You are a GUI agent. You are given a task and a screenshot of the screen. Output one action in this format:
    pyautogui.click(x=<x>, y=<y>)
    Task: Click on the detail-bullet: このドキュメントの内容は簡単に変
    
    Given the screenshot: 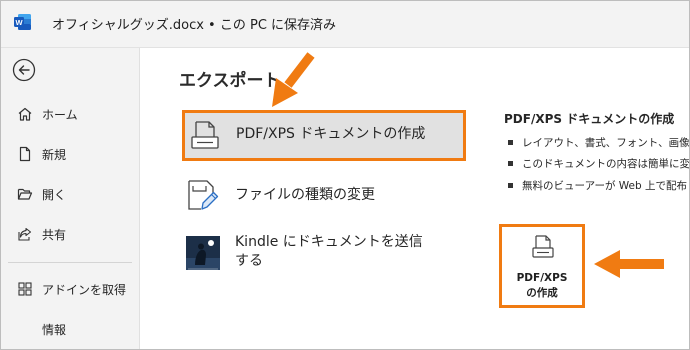 What is the action you would take?
    pyautogui.click(x=599, y=163)
    